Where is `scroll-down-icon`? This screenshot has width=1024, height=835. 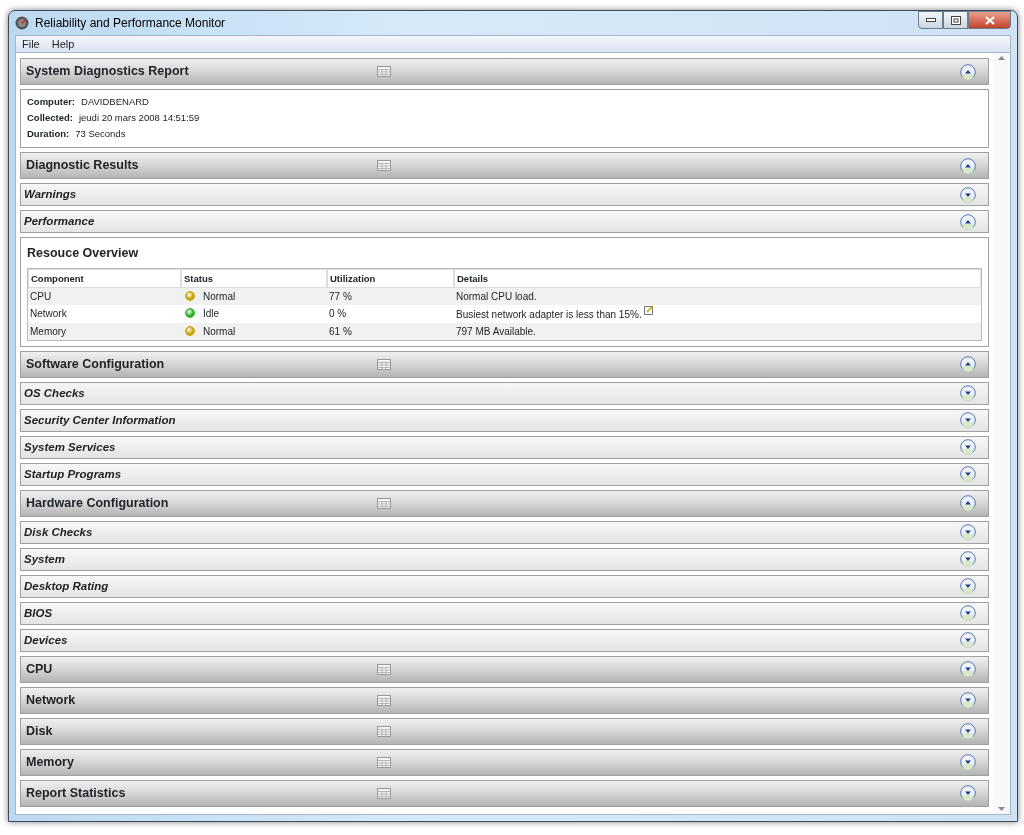 scroll-down-icon is located at coordinates (1001, 809).